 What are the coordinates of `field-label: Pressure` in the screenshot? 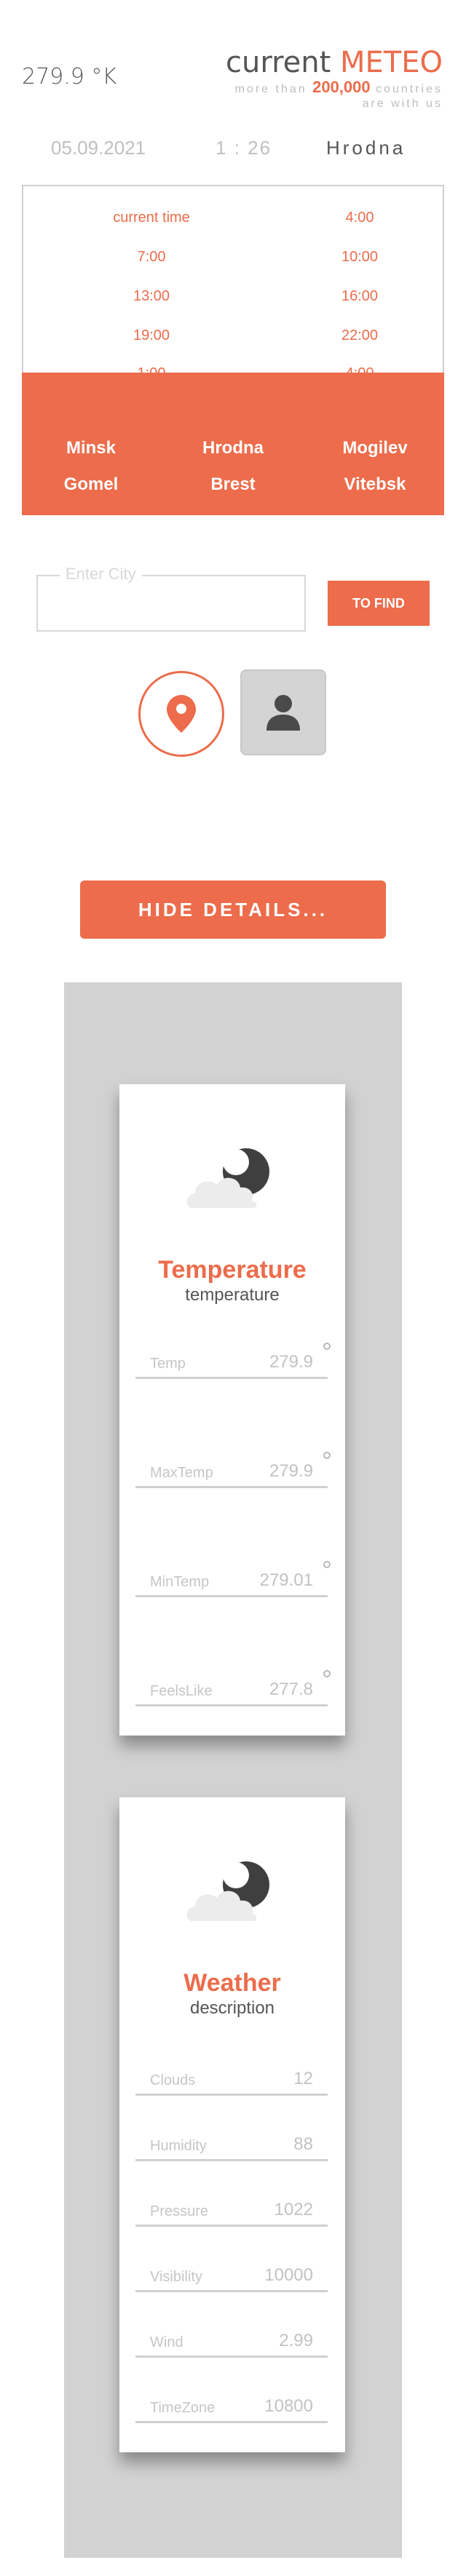 It's located at (179, 2211).